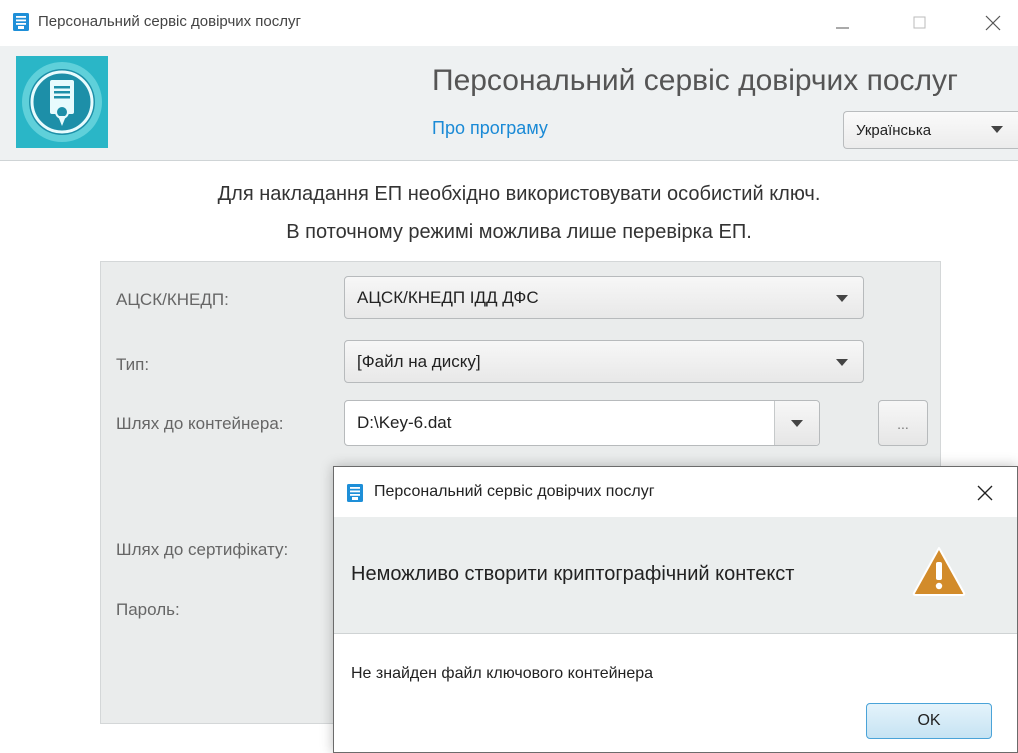 The height and width of the screenshot is (753, 1018). What do you see at coordinates (604, 361) in the screenshot?
I see `type-select: [Файл на диску]` at bounding box center [604, 361].